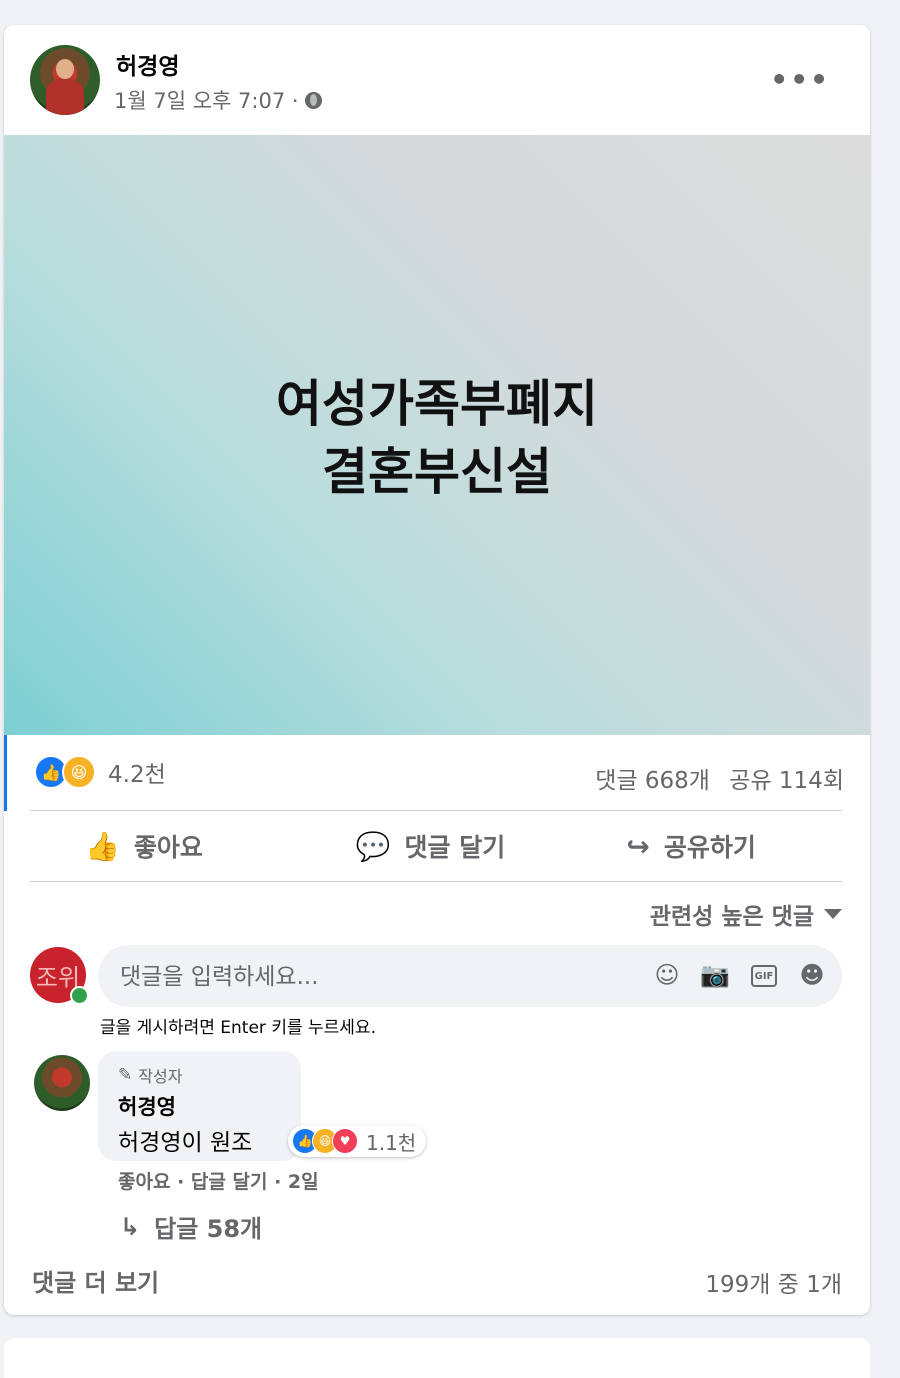 Image resolution: width=900 pixels, height=1378 pixels. I want to click on comment-reply-link: 답글 달기, so click(229, 1182).